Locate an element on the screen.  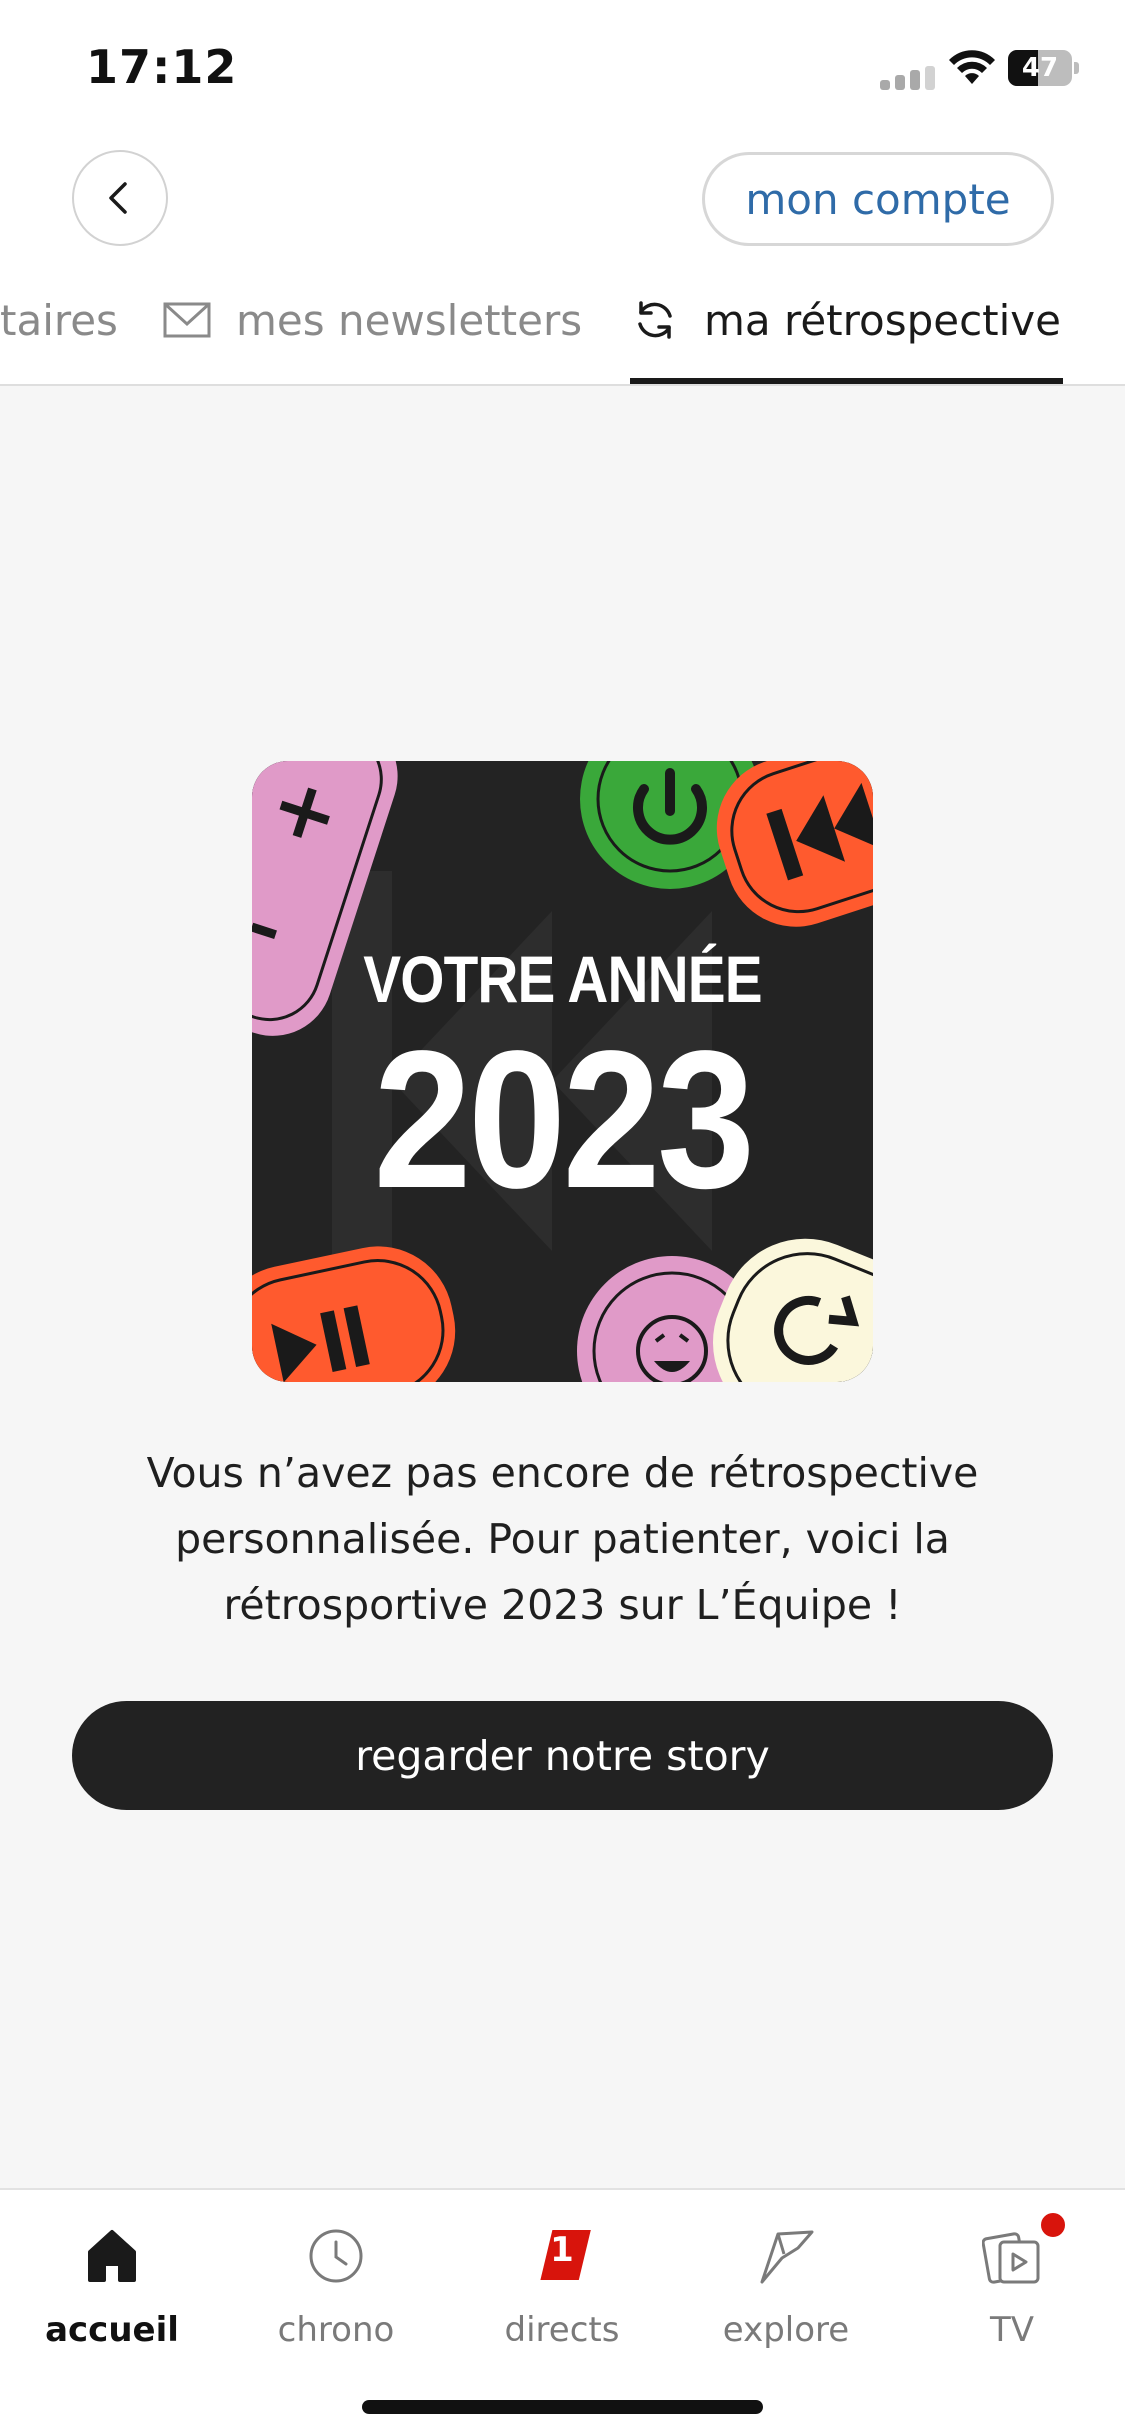
clock-icon is located at coordinates (336, 2256).